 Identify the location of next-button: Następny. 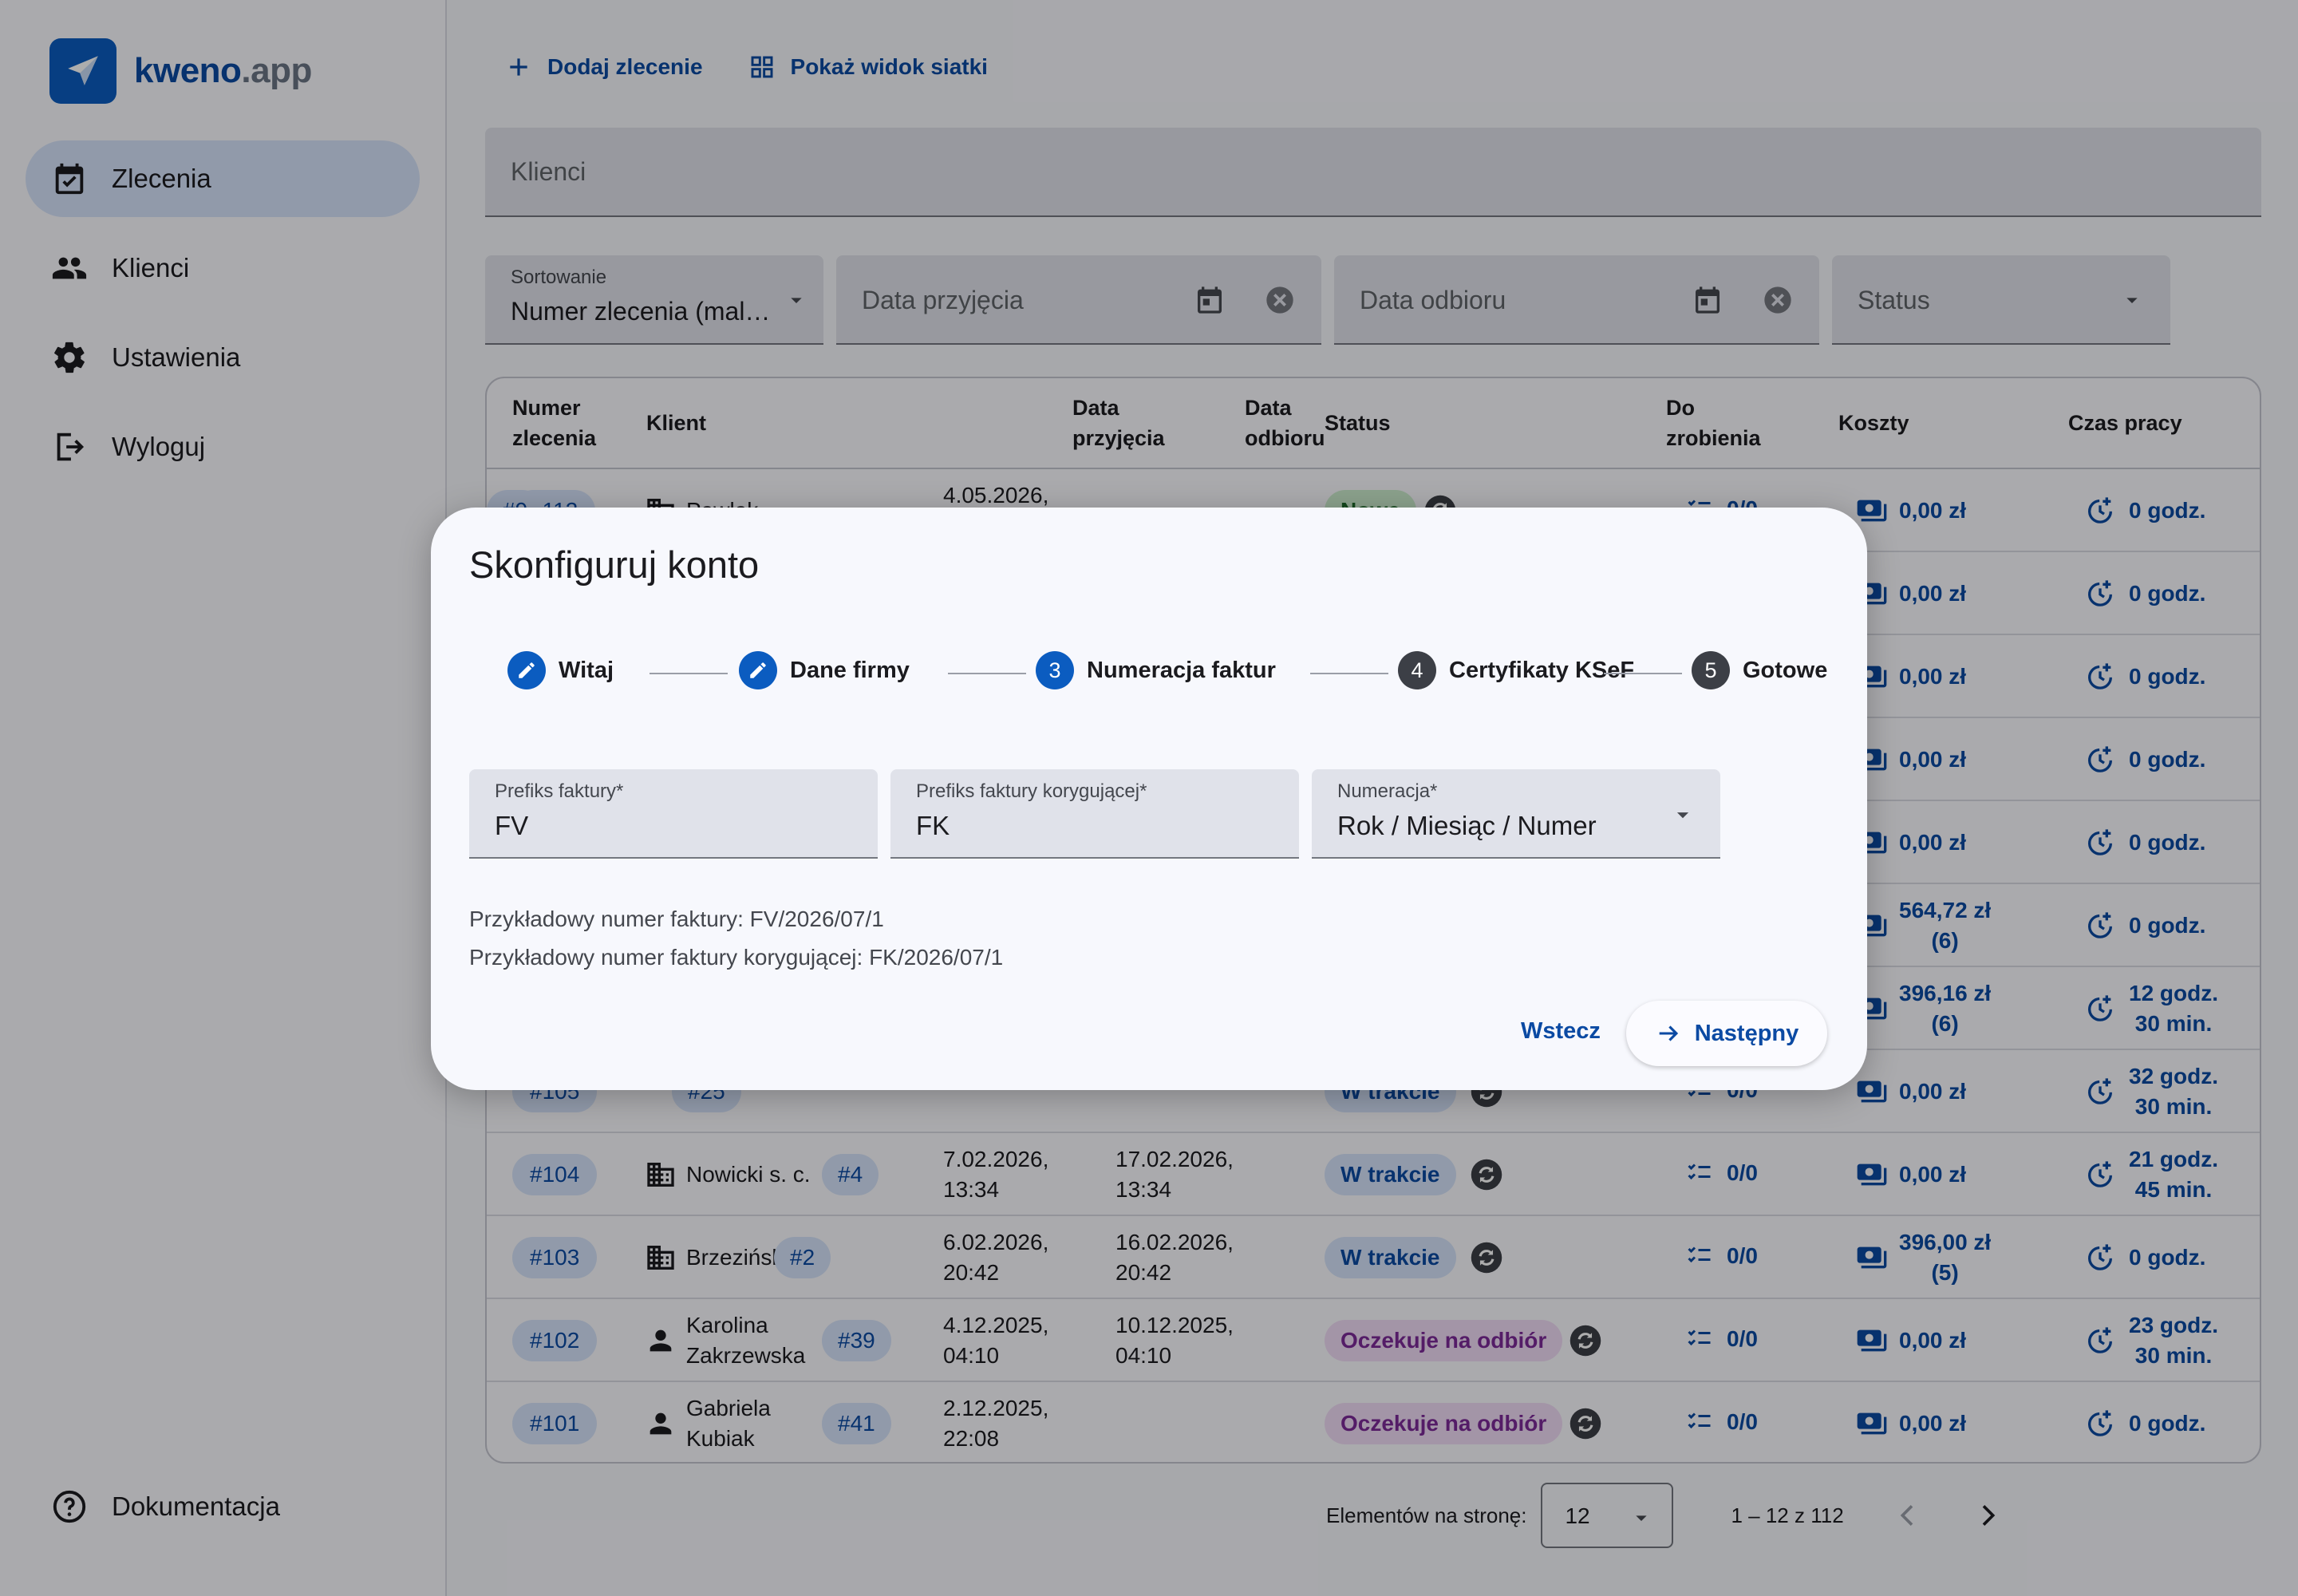
(1726, 1033).